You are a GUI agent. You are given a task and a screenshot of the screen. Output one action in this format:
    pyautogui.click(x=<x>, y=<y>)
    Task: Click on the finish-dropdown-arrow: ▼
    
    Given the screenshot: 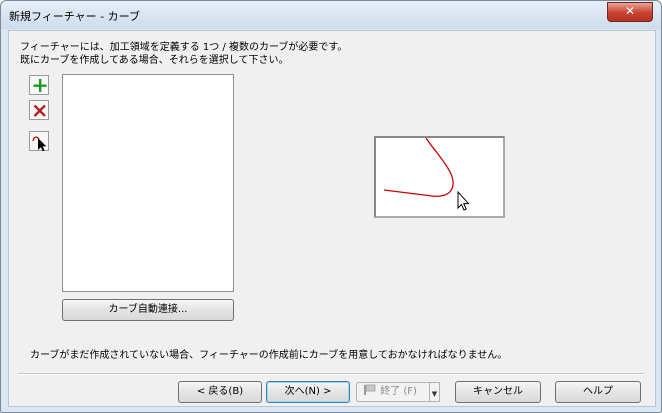 What is the action you would take?
    pyautogui.click(x=435, y=392)
    